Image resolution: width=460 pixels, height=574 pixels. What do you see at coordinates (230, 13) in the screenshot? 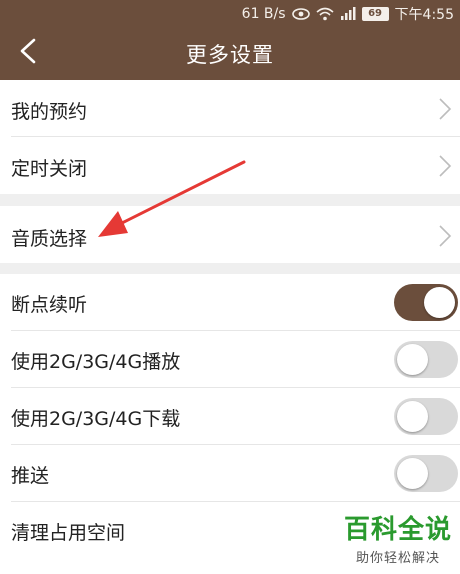
I see `status-bar: 61 B/s 69 下午4:55` at bounding box center [230, 13].